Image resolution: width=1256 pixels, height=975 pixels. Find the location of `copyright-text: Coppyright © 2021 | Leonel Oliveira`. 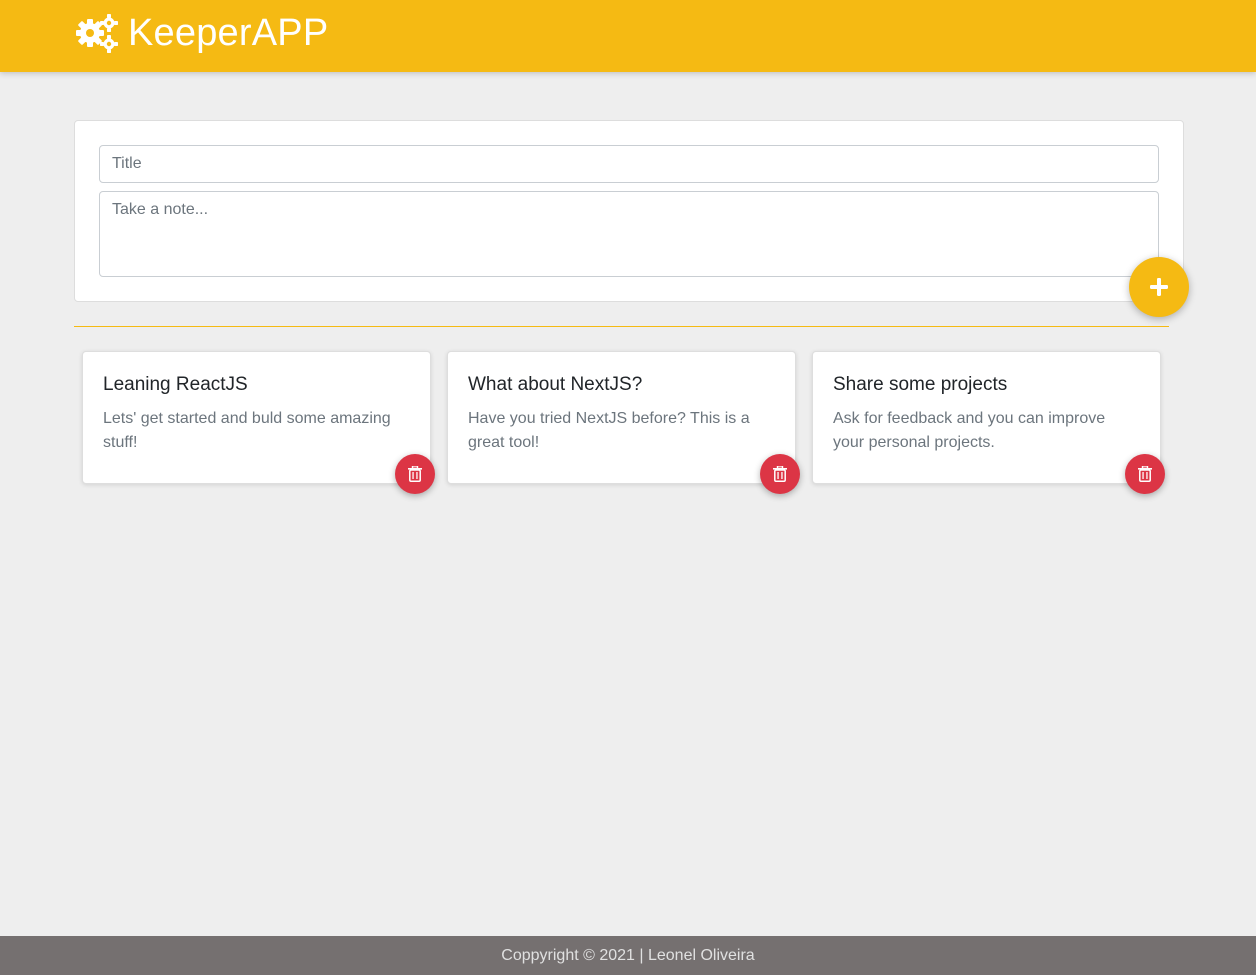

copyright-text: Coppyright © 2021 | Leonel Oliveira is located at coordinates (628, 955).